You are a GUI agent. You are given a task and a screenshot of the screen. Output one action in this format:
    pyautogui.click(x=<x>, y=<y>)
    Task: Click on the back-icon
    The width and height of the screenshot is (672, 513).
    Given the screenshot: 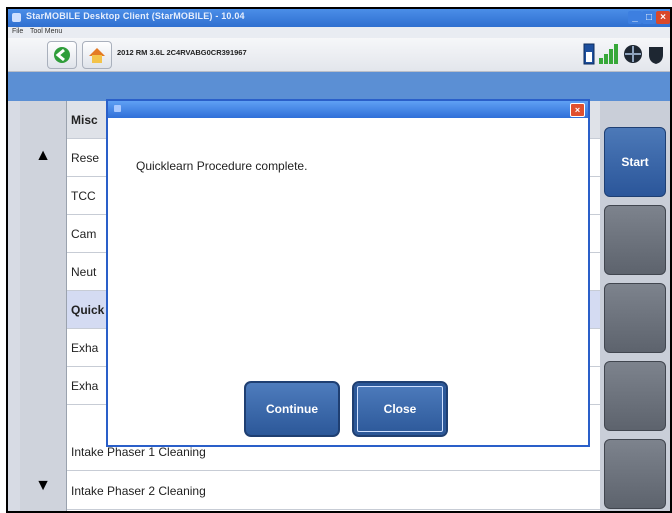 What is the action you would take?
    pyautogui.click(x=62, y=55)
    